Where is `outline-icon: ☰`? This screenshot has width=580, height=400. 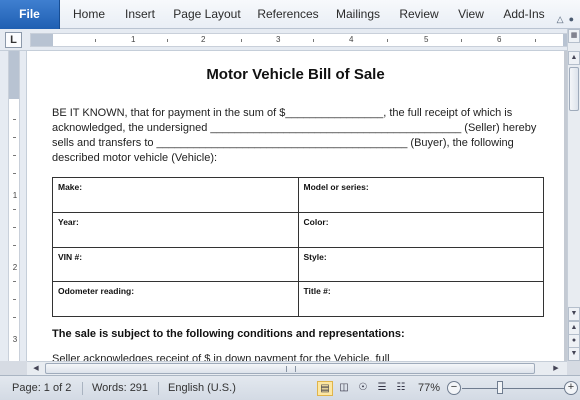
outline-icon: ☰ is located at coordinates (382, 388).